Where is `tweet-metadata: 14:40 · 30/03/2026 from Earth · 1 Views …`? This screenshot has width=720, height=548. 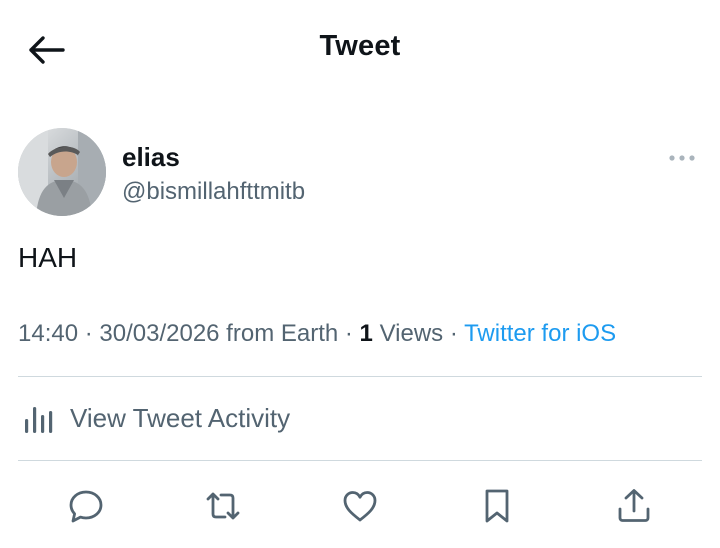
tweet-metadata: 14:40 · 30/03/2026 from Earth · 1 Views … is located at coordinates (317, 334).